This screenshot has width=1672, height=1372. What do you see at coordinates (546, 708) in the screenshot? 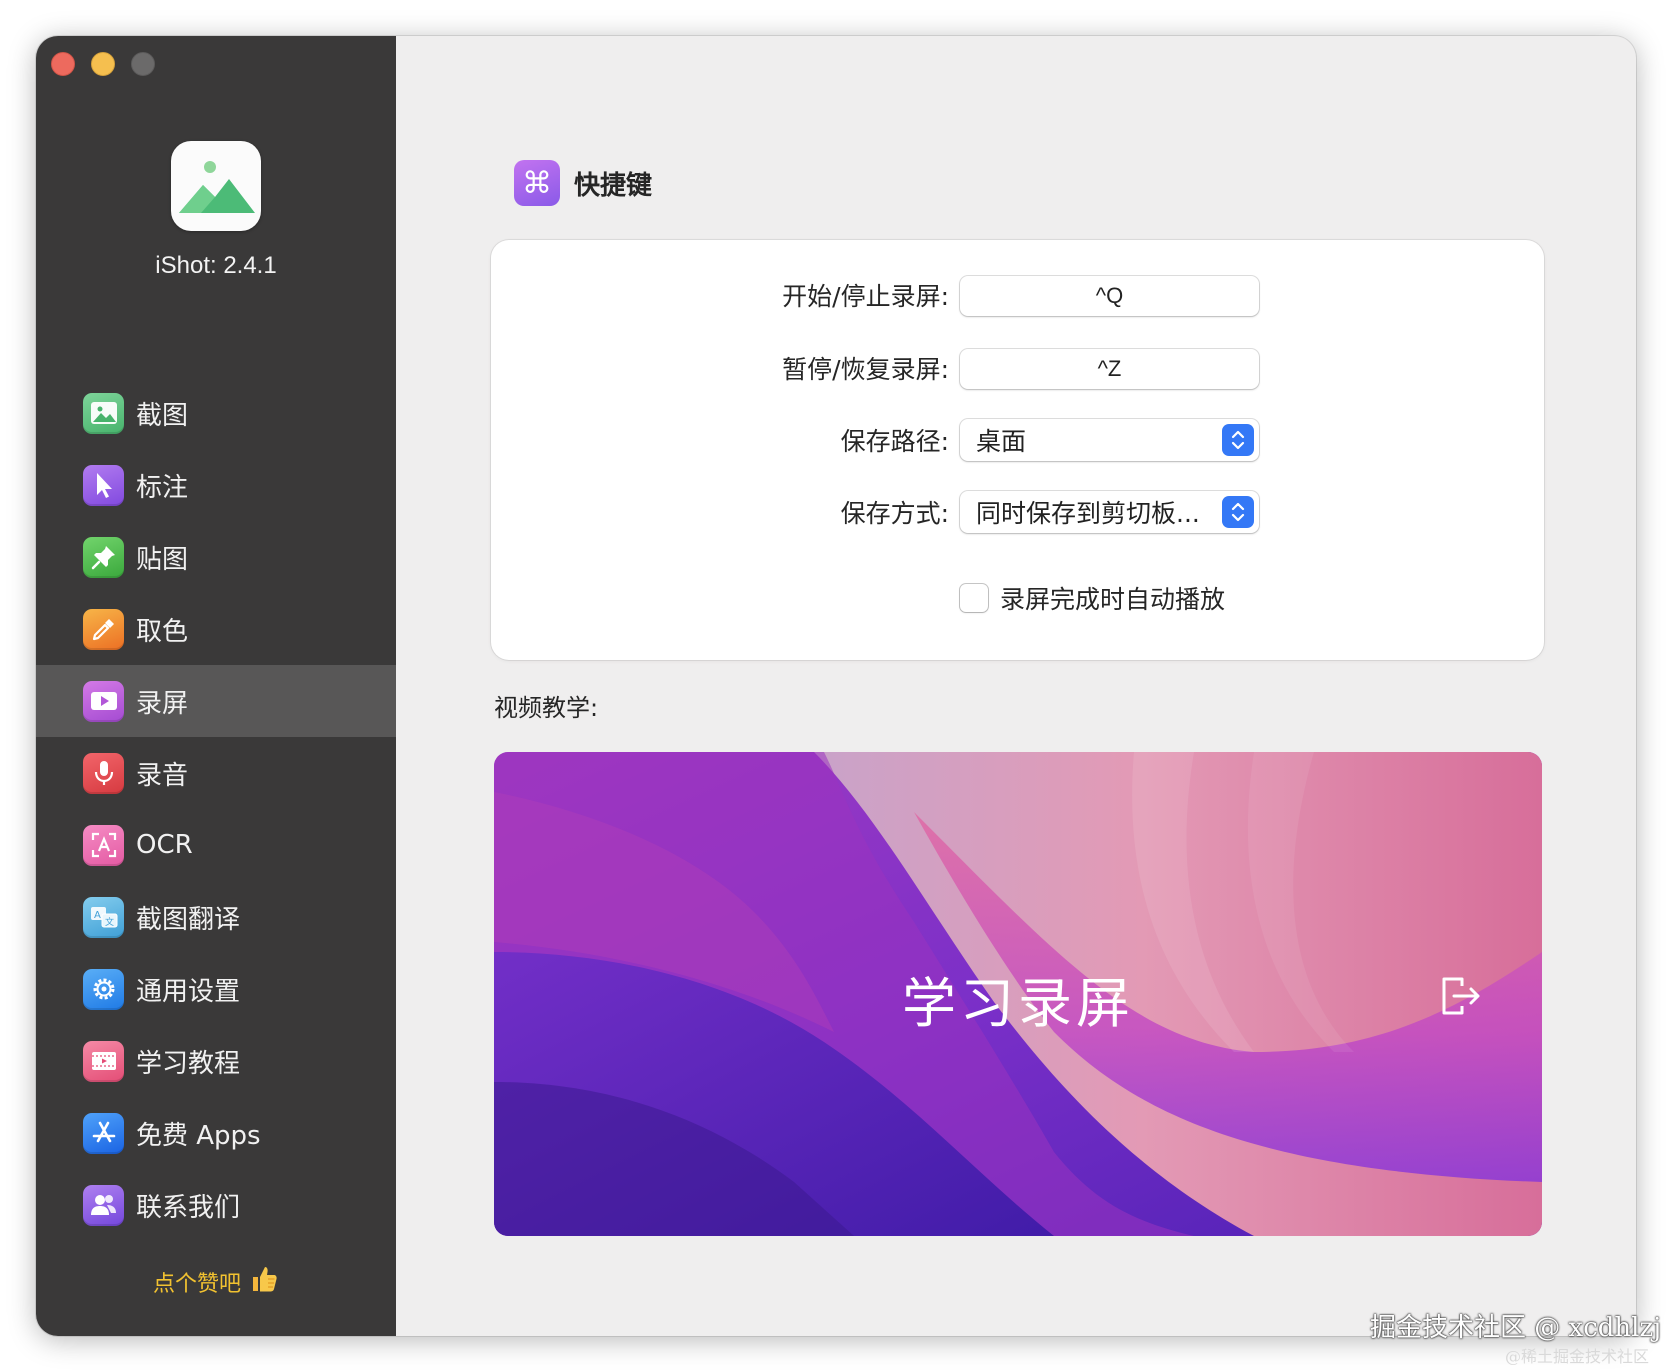
I see `video-section-label: 视频教学:` at bounding box center [546, 708].